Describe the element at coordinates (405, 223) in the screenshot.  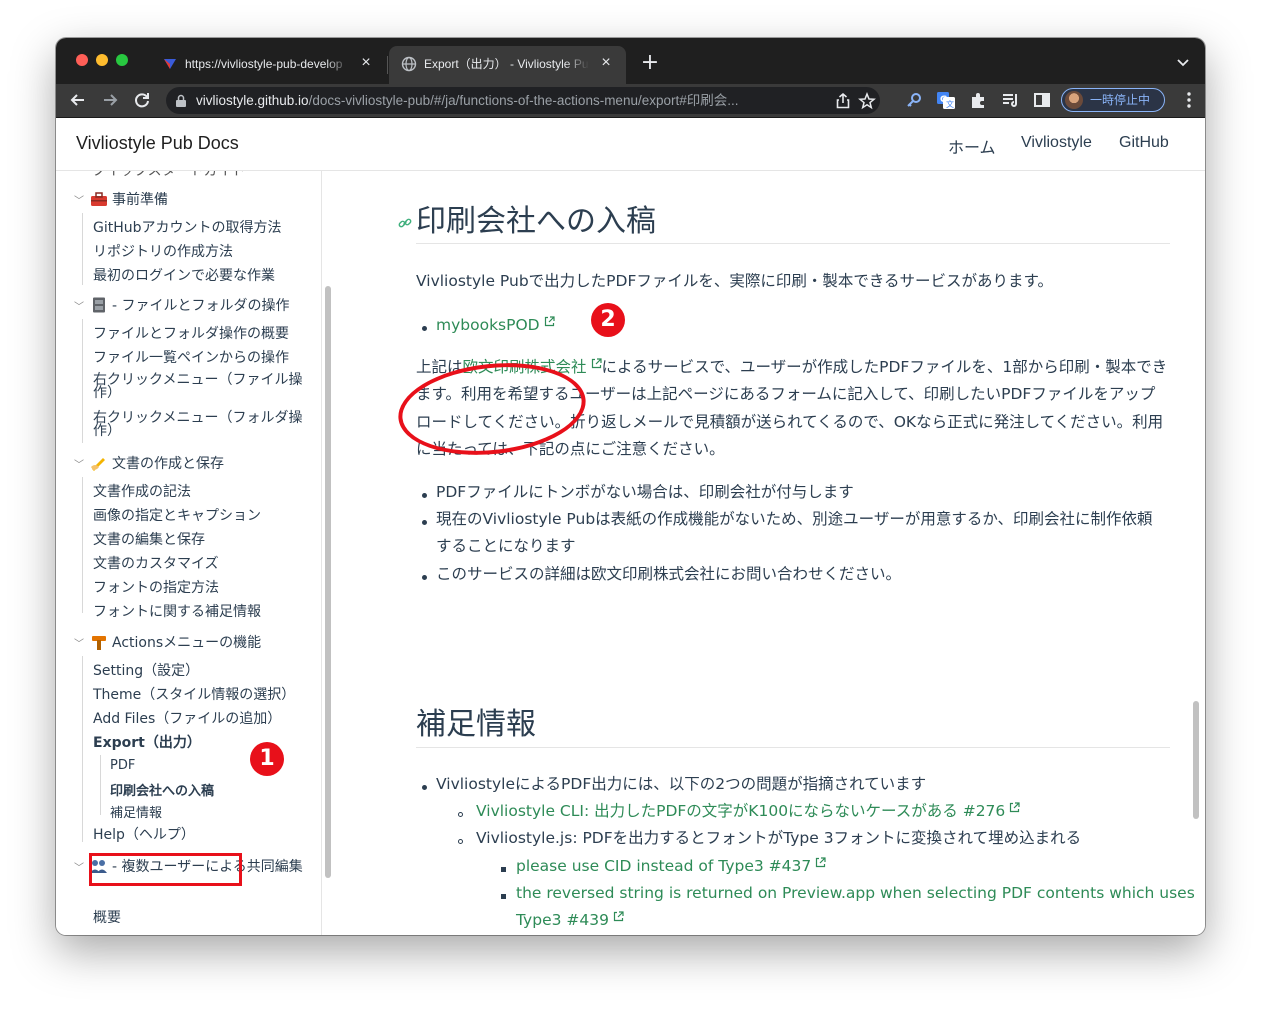
I see `link-anchor-icon` at that location.